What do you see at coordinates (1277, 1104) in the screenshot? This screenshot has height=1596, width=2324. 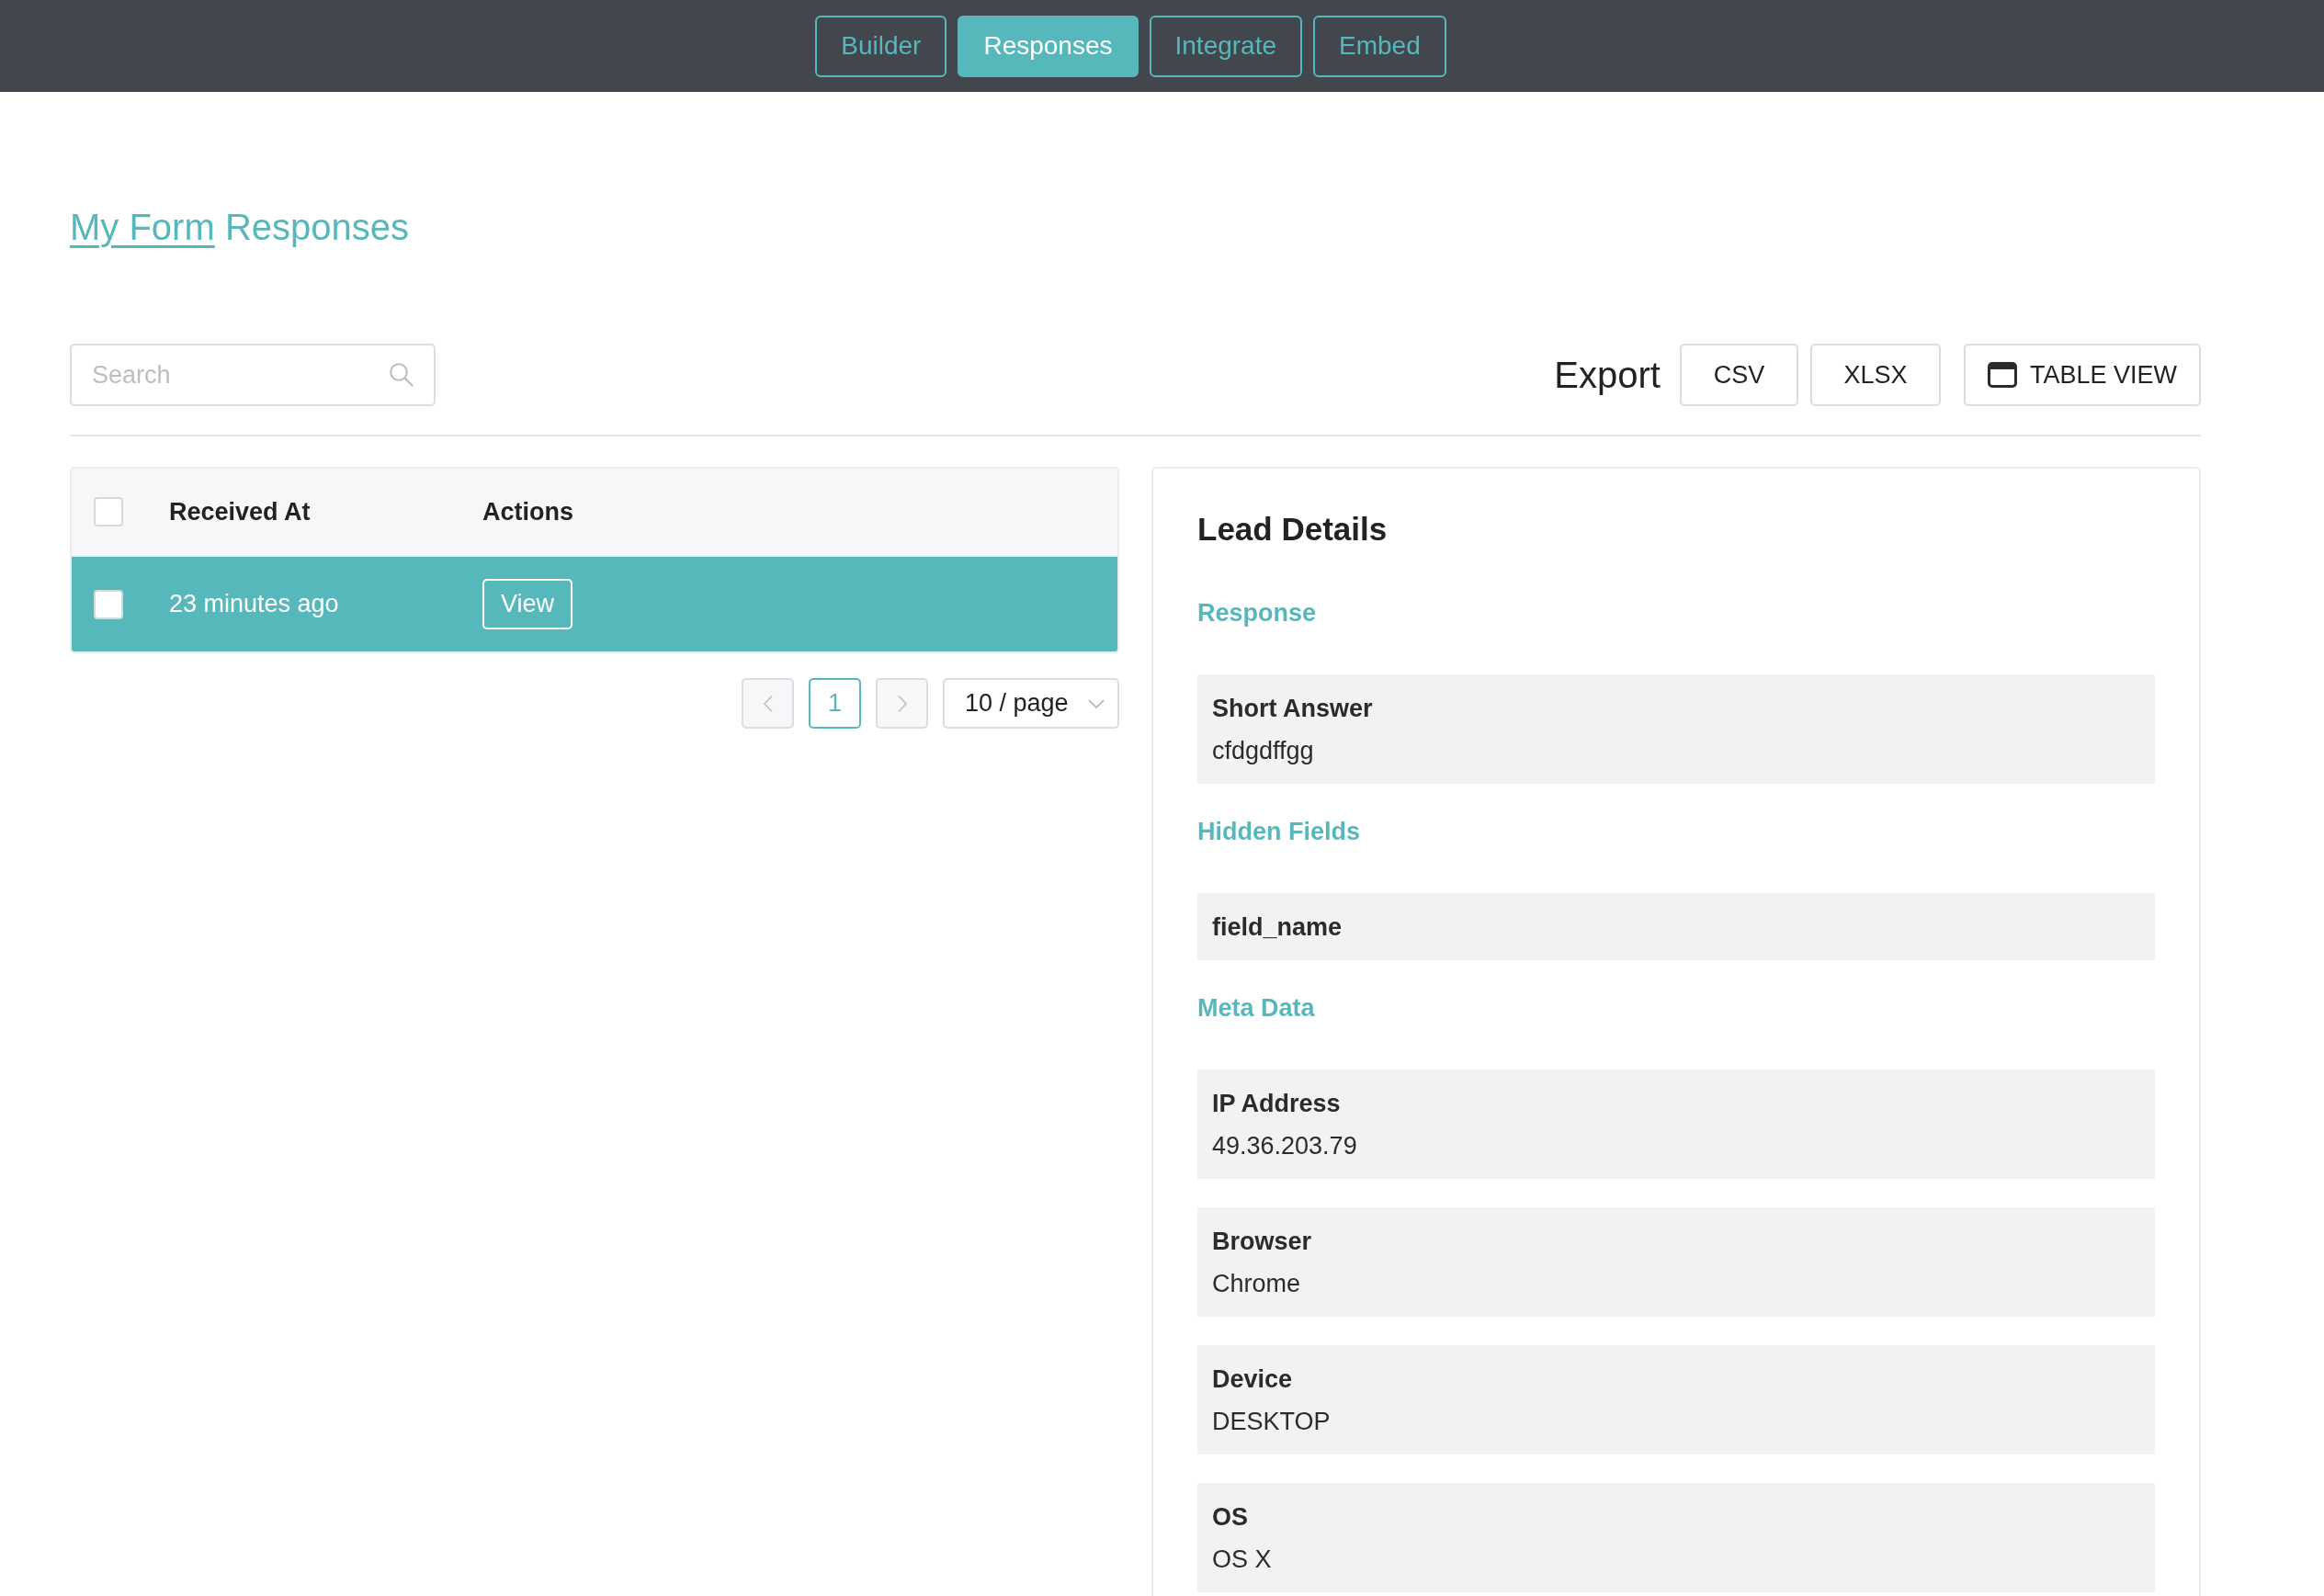 I see `field-label: IP Address` at bounding box center [1277, 1104].